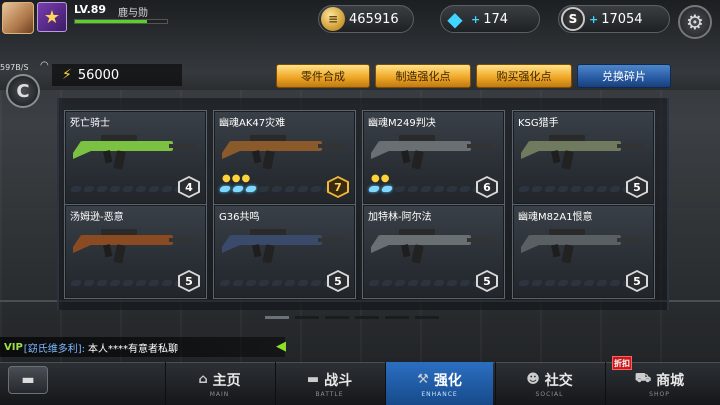  Describe the element at coordinates (524, 76) in the screenshot. I see `tab-buy-enhance-points: 购买强化点` at that location.